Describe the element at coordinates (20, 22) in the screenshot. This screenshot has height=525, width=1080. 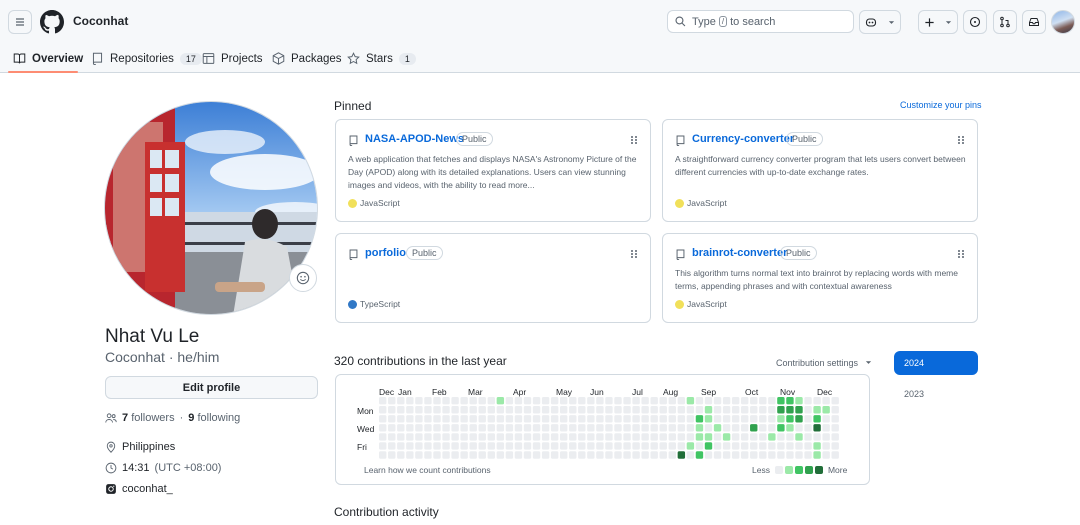
I see `menu-button` at that location.